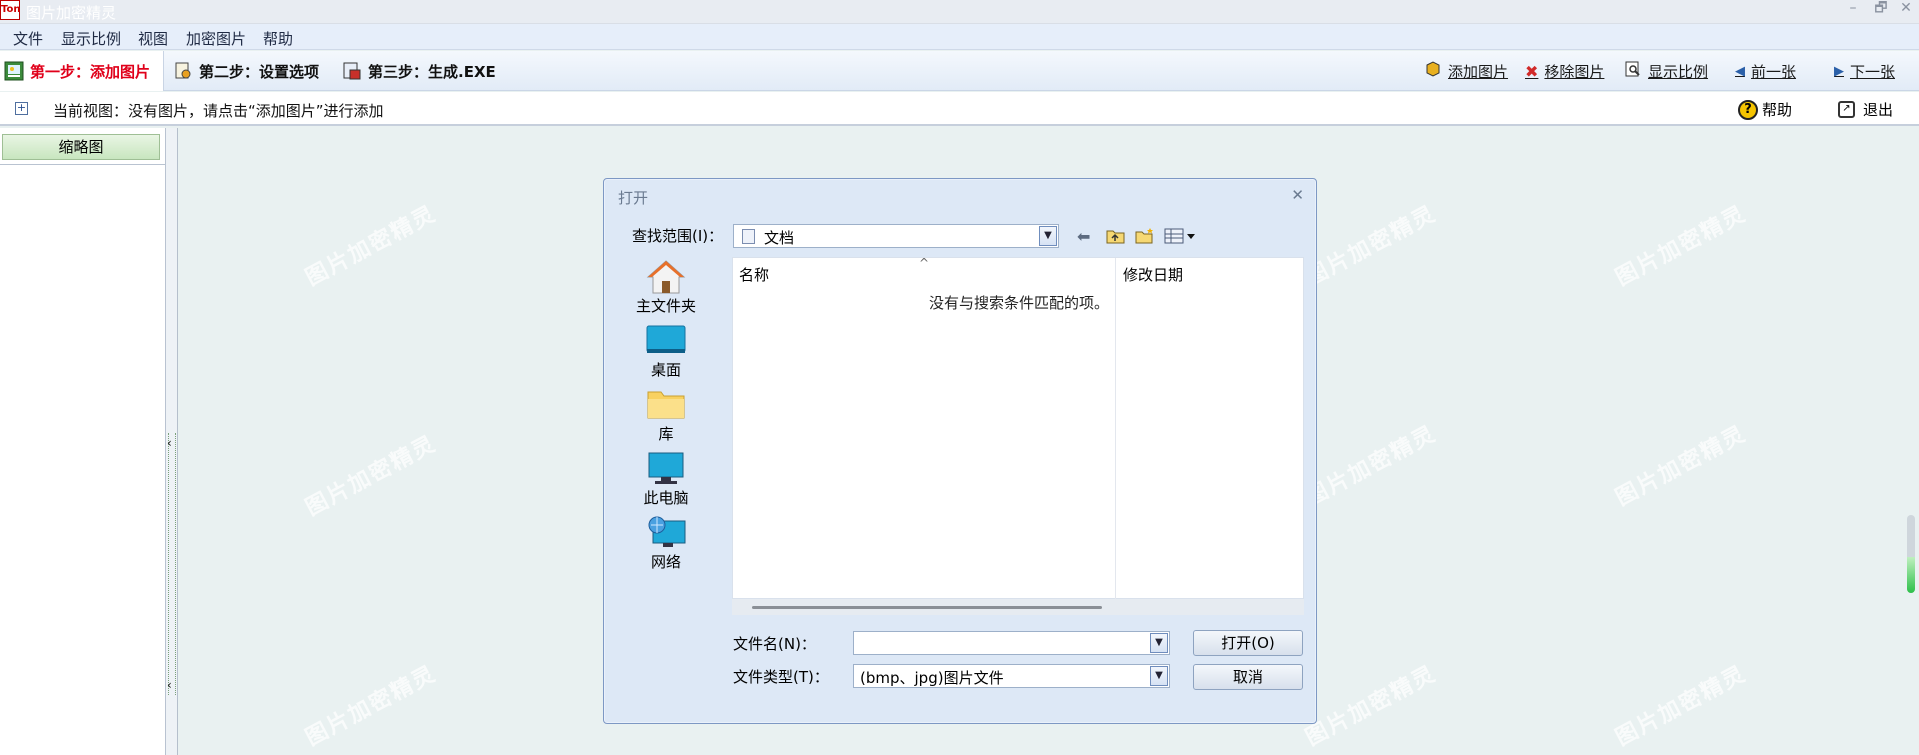 This screenshot has width=1919, height=755. What do you see at coordinates (1911, 554) in the screenshot?
I see `right-scrollbar` at bounding box center [1911, 554].